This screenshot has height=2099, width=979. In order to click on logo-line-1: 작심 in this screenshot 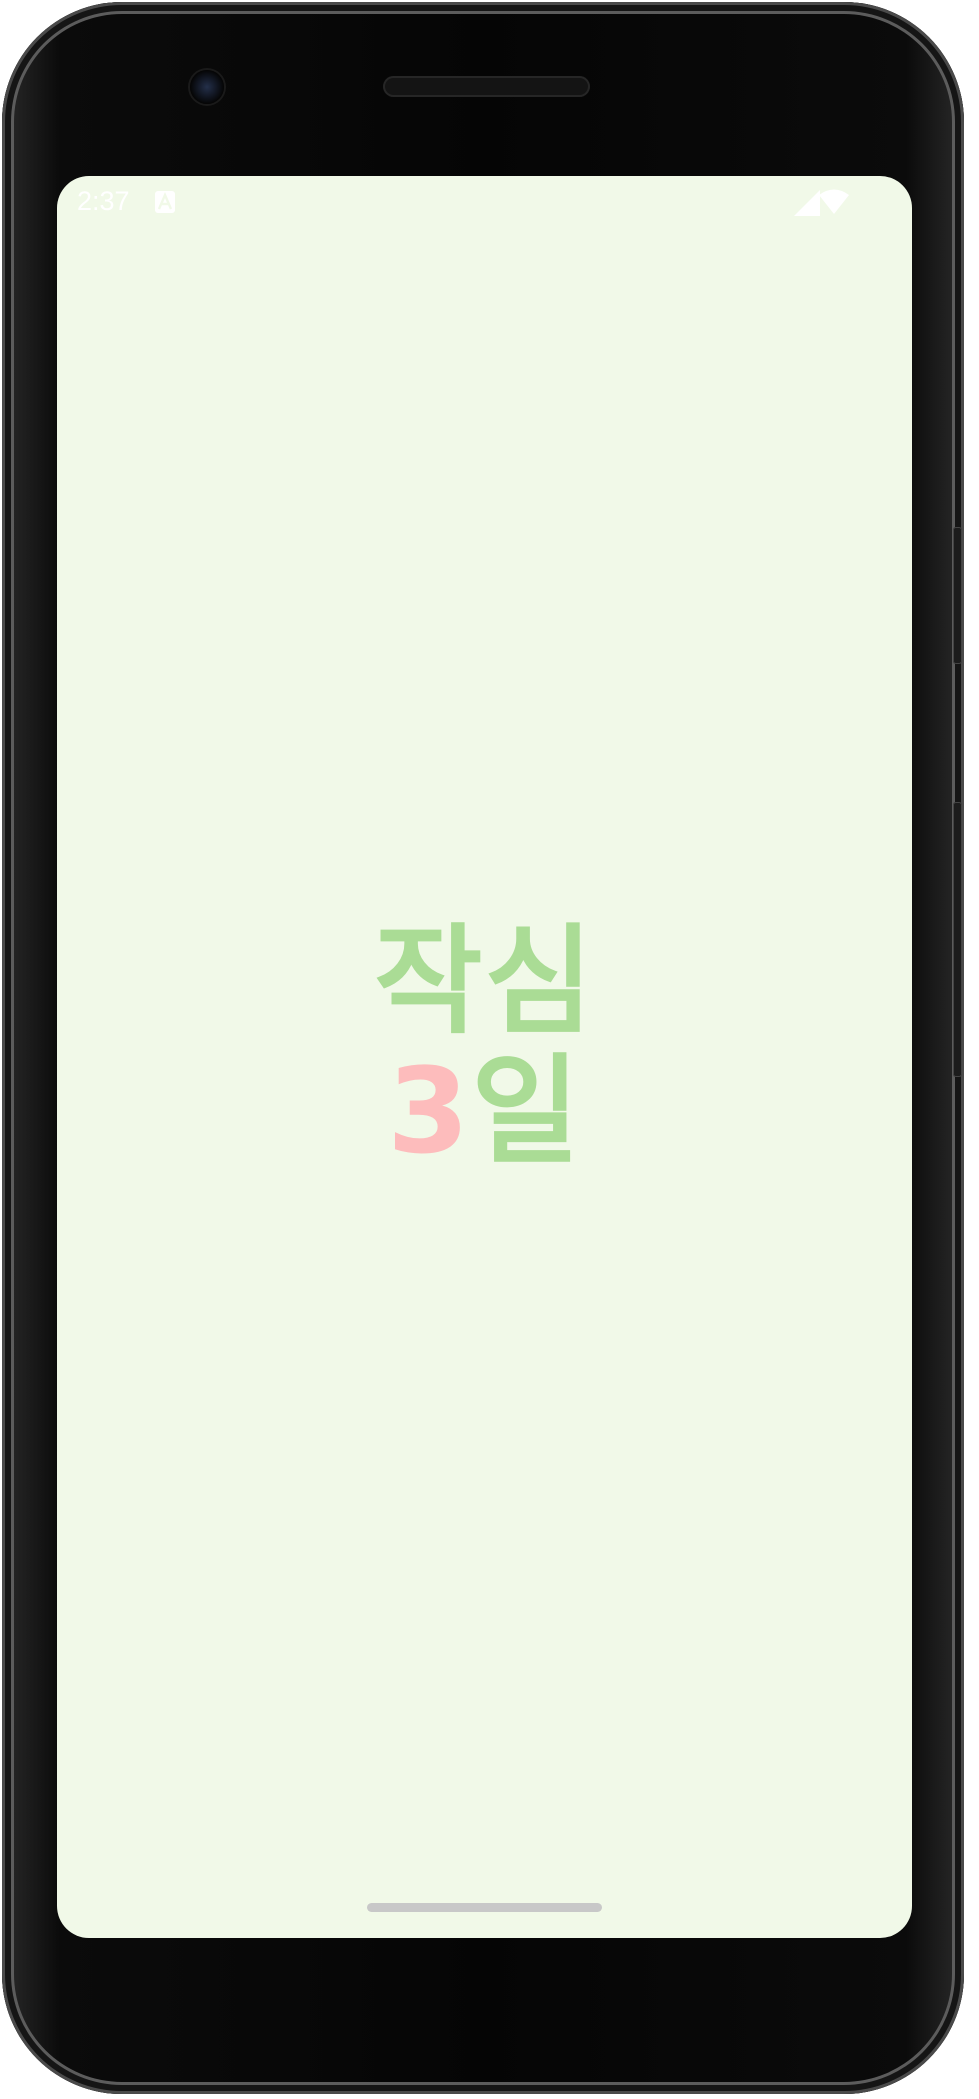, I will do `click(484, 981)`.